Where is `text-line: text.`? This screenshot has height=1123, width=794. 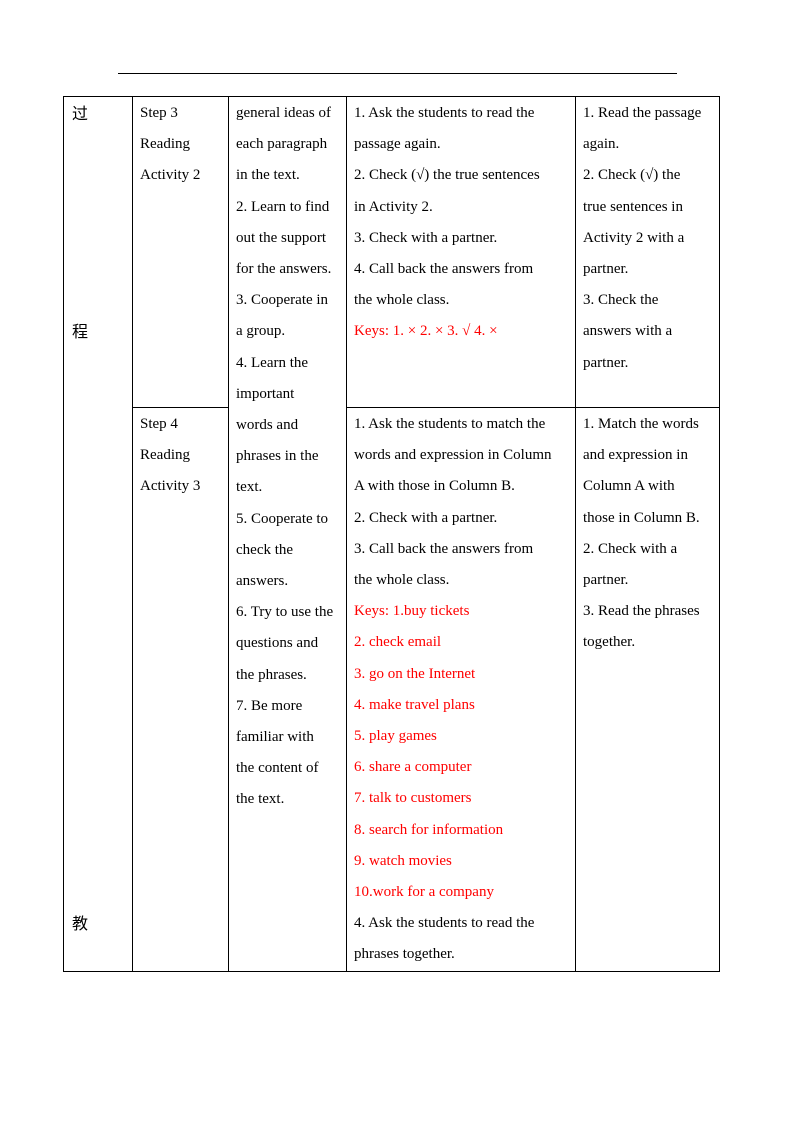
text-line: text. is located at coordinates (249, 487).